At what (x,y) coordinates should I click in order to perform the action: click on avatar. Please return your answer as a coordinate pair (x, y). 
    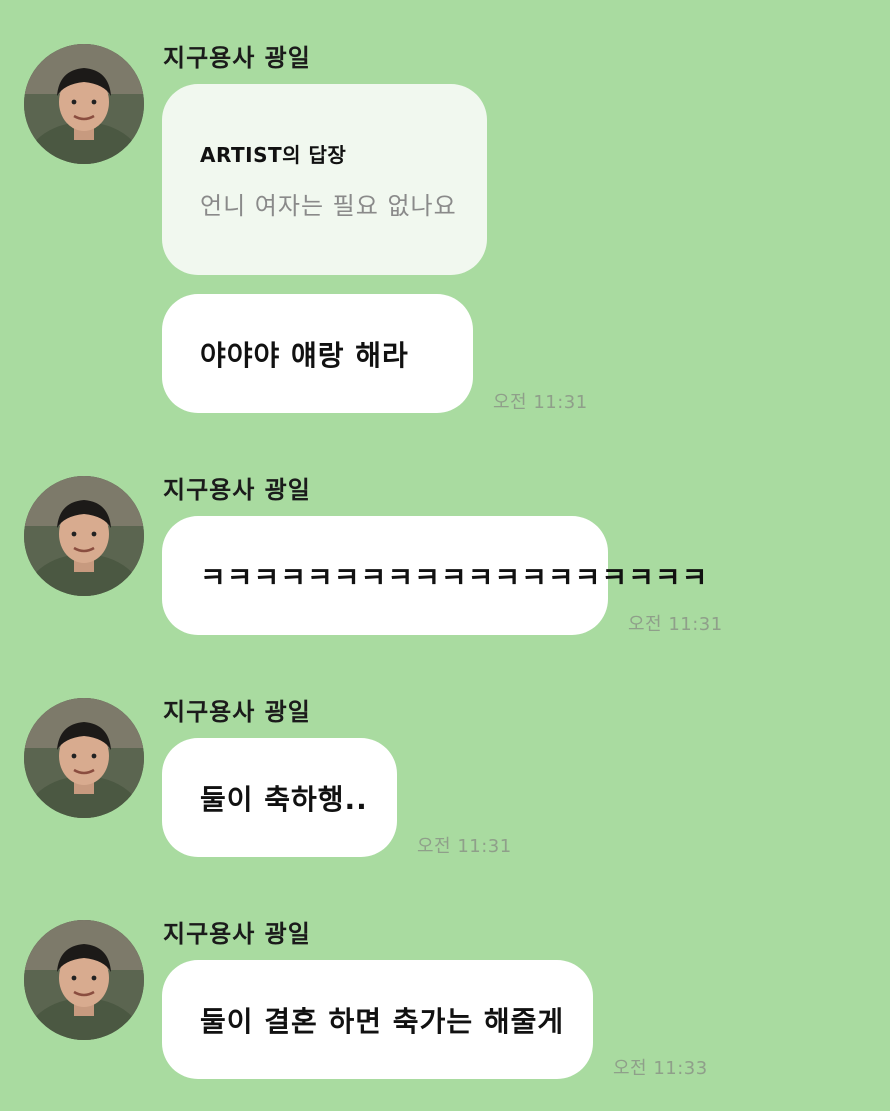
    Looking at the image, I should click on (84, 980).